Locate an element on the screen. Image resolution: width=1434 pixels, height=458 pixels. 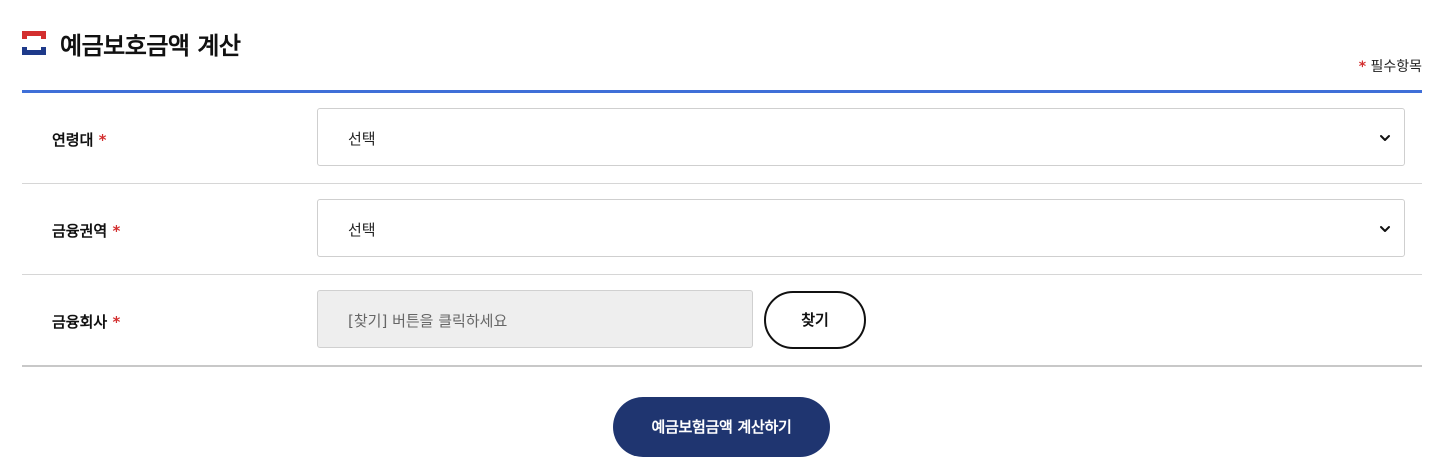
required-fields-note: * 필수항목 is located at coordinates (1390, 66).